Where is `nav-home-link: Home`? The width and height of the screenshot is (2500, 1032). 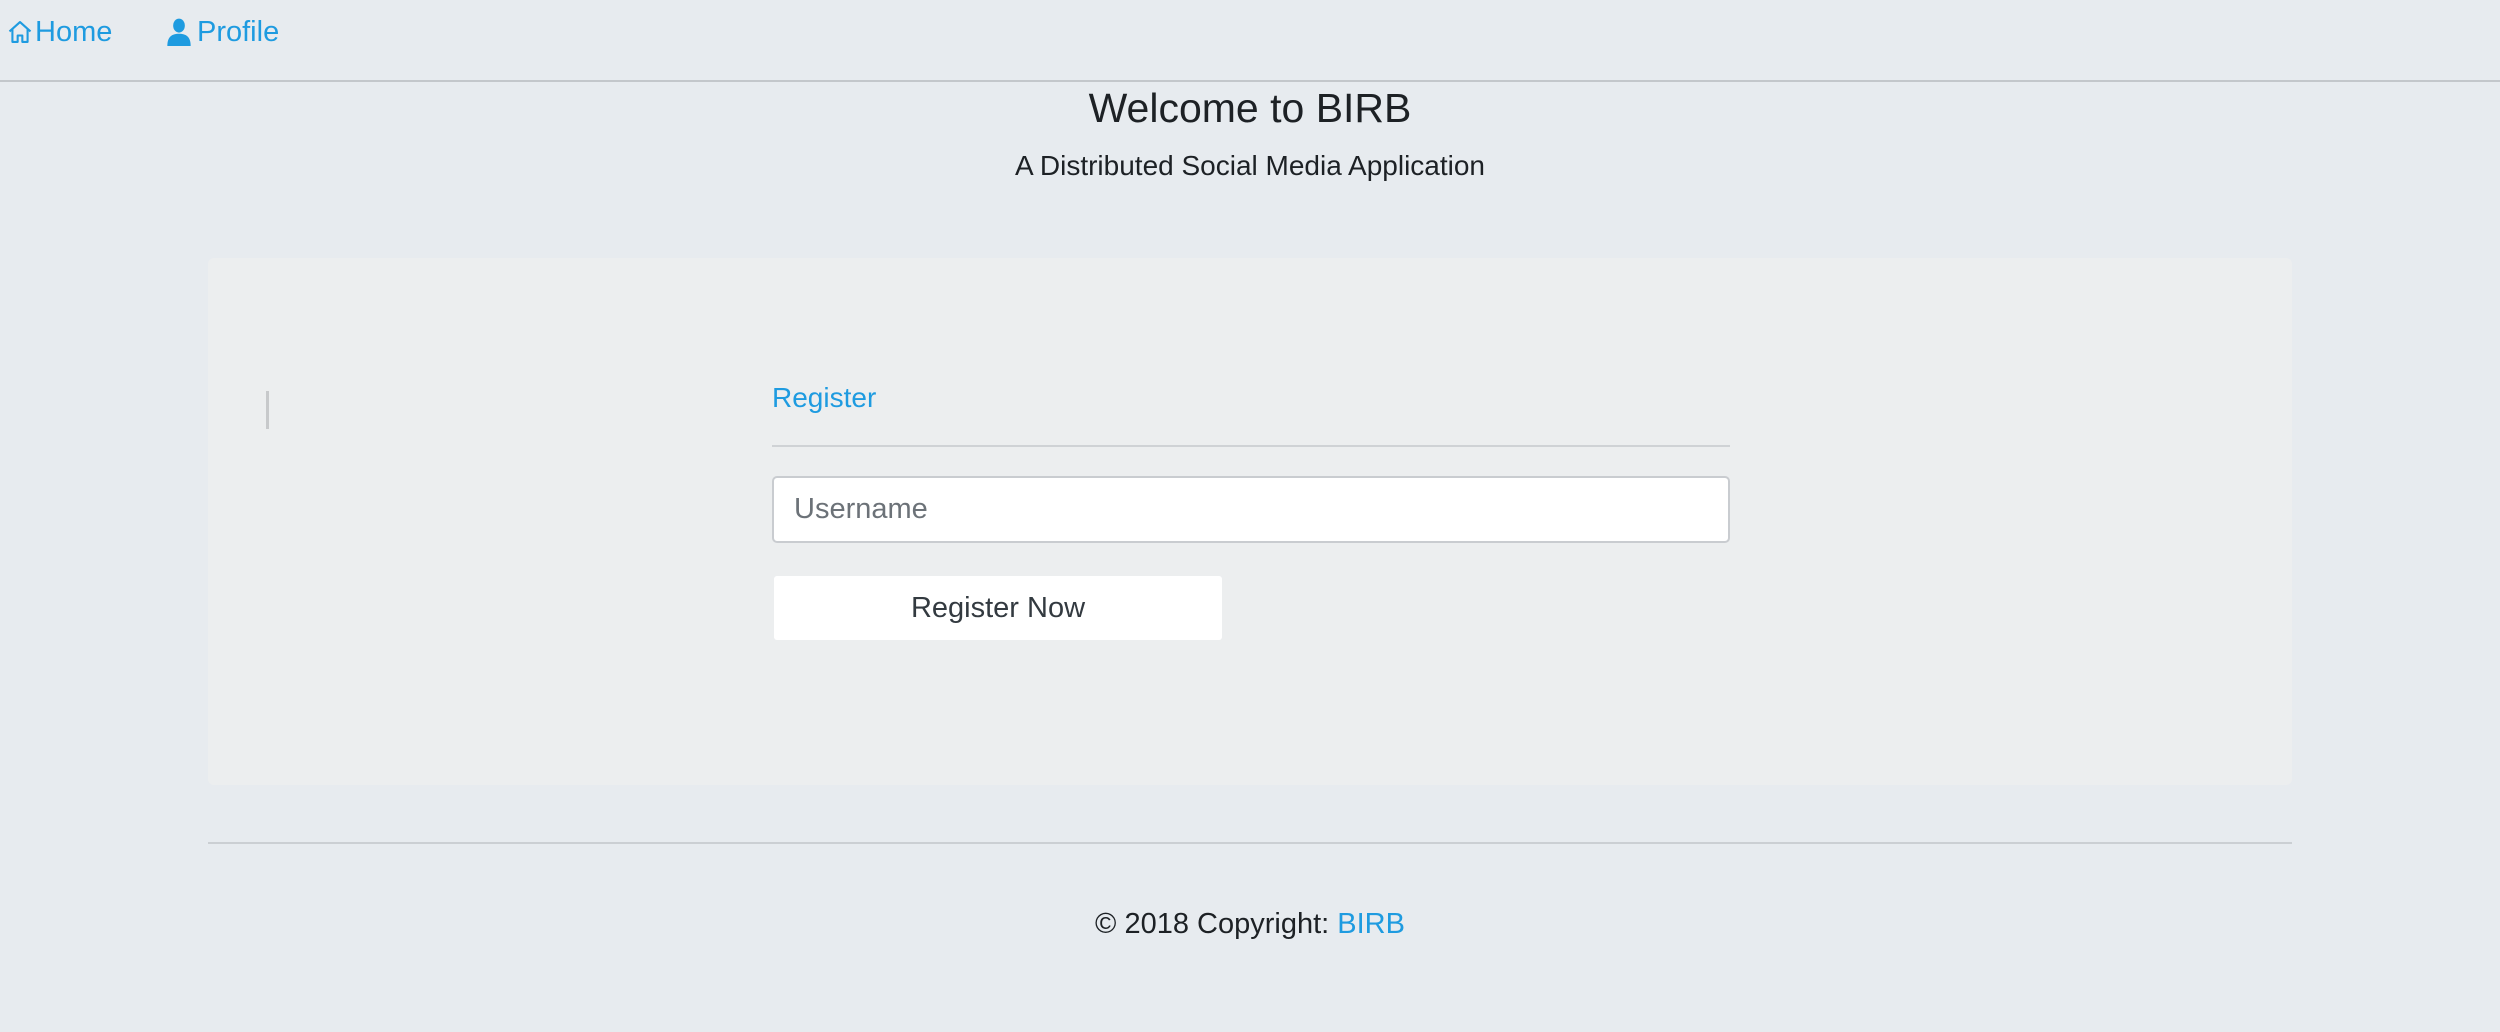 nav-home-link: Home is located at coordinates (59, 32).